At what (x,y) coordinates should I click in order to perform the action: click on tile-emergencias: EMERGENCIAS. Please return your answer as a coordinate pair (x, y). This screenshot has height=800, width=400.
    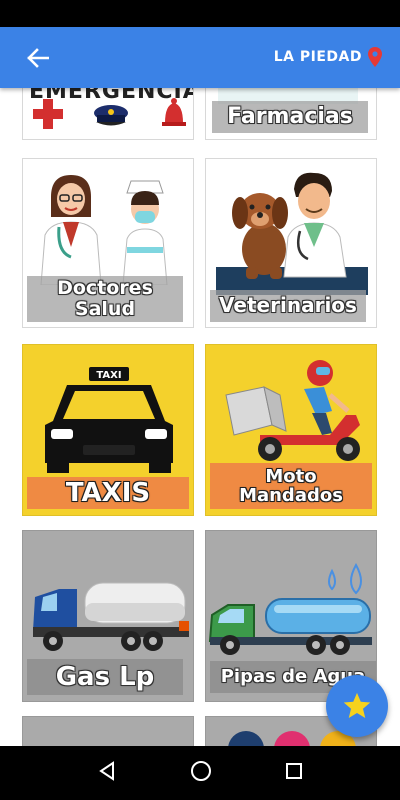
    Looking at the image, I should click on (108, 114).